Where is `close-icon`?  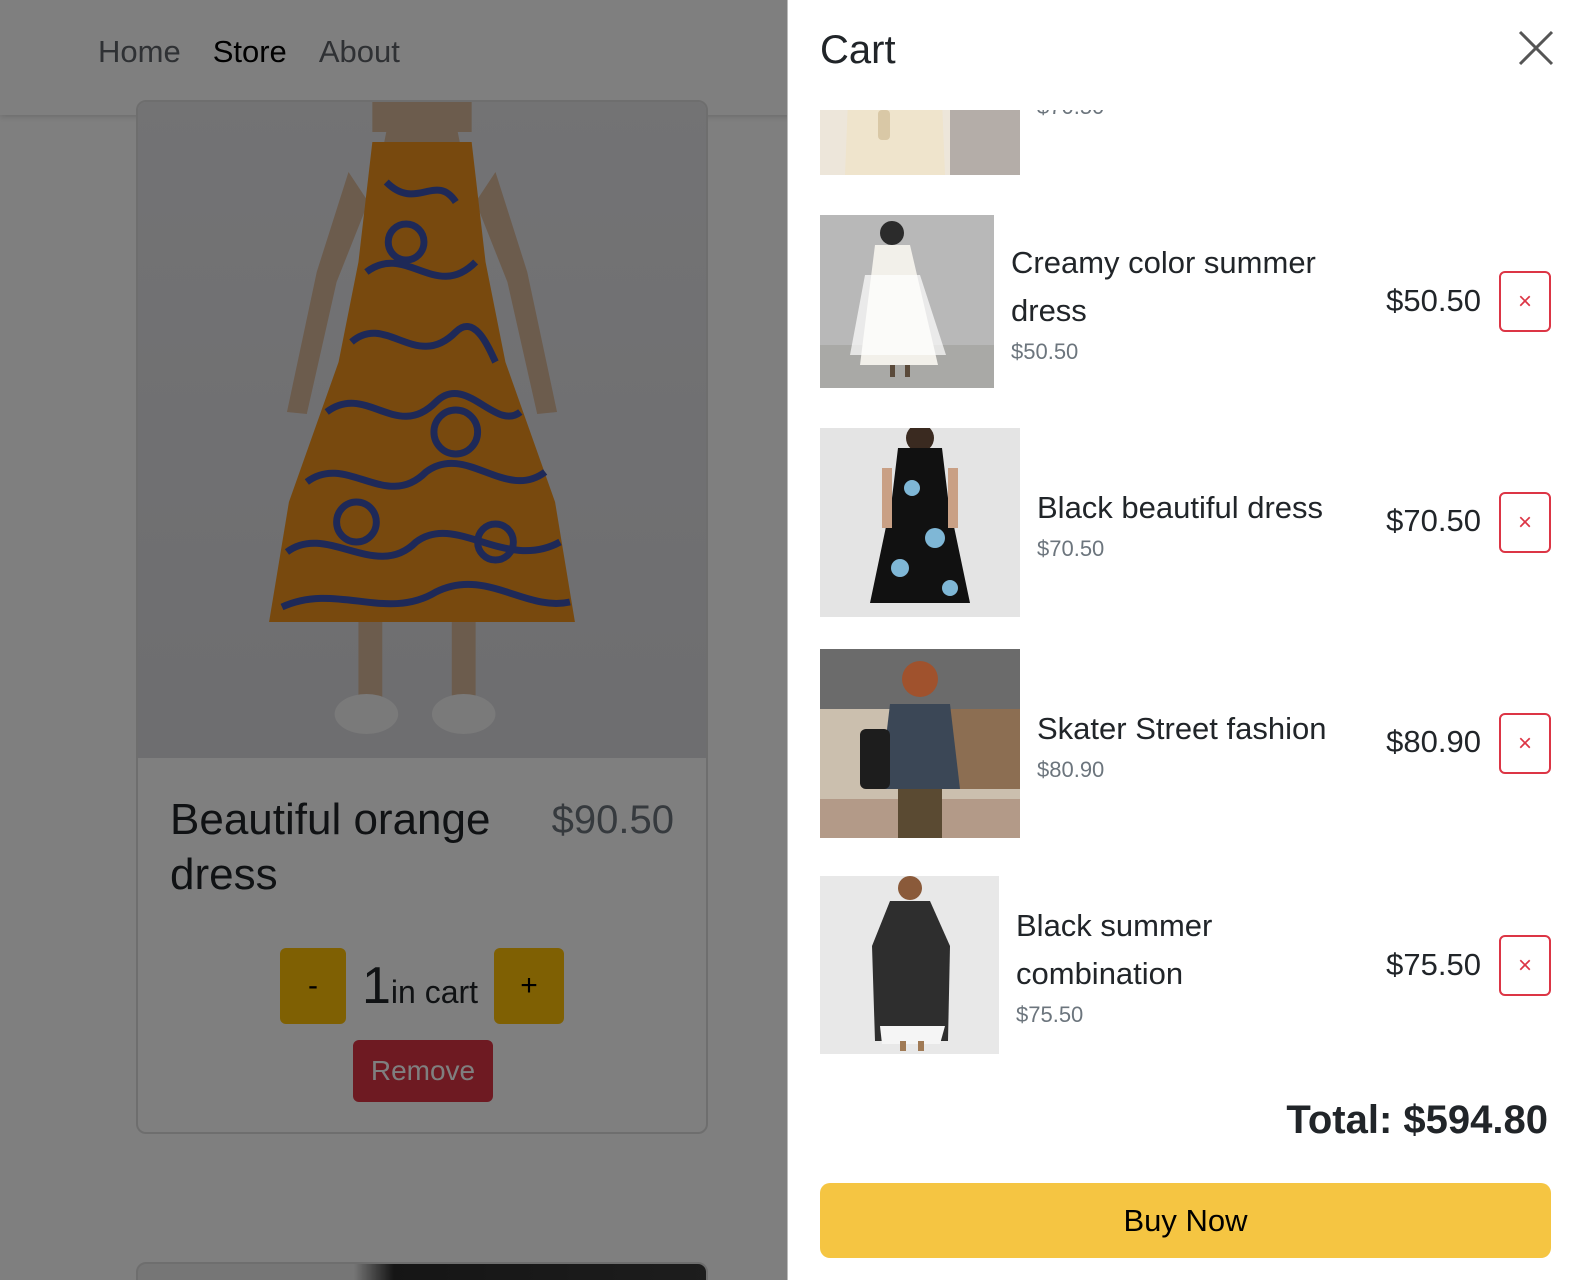 close-icon is located at coordinates (1536, 48).